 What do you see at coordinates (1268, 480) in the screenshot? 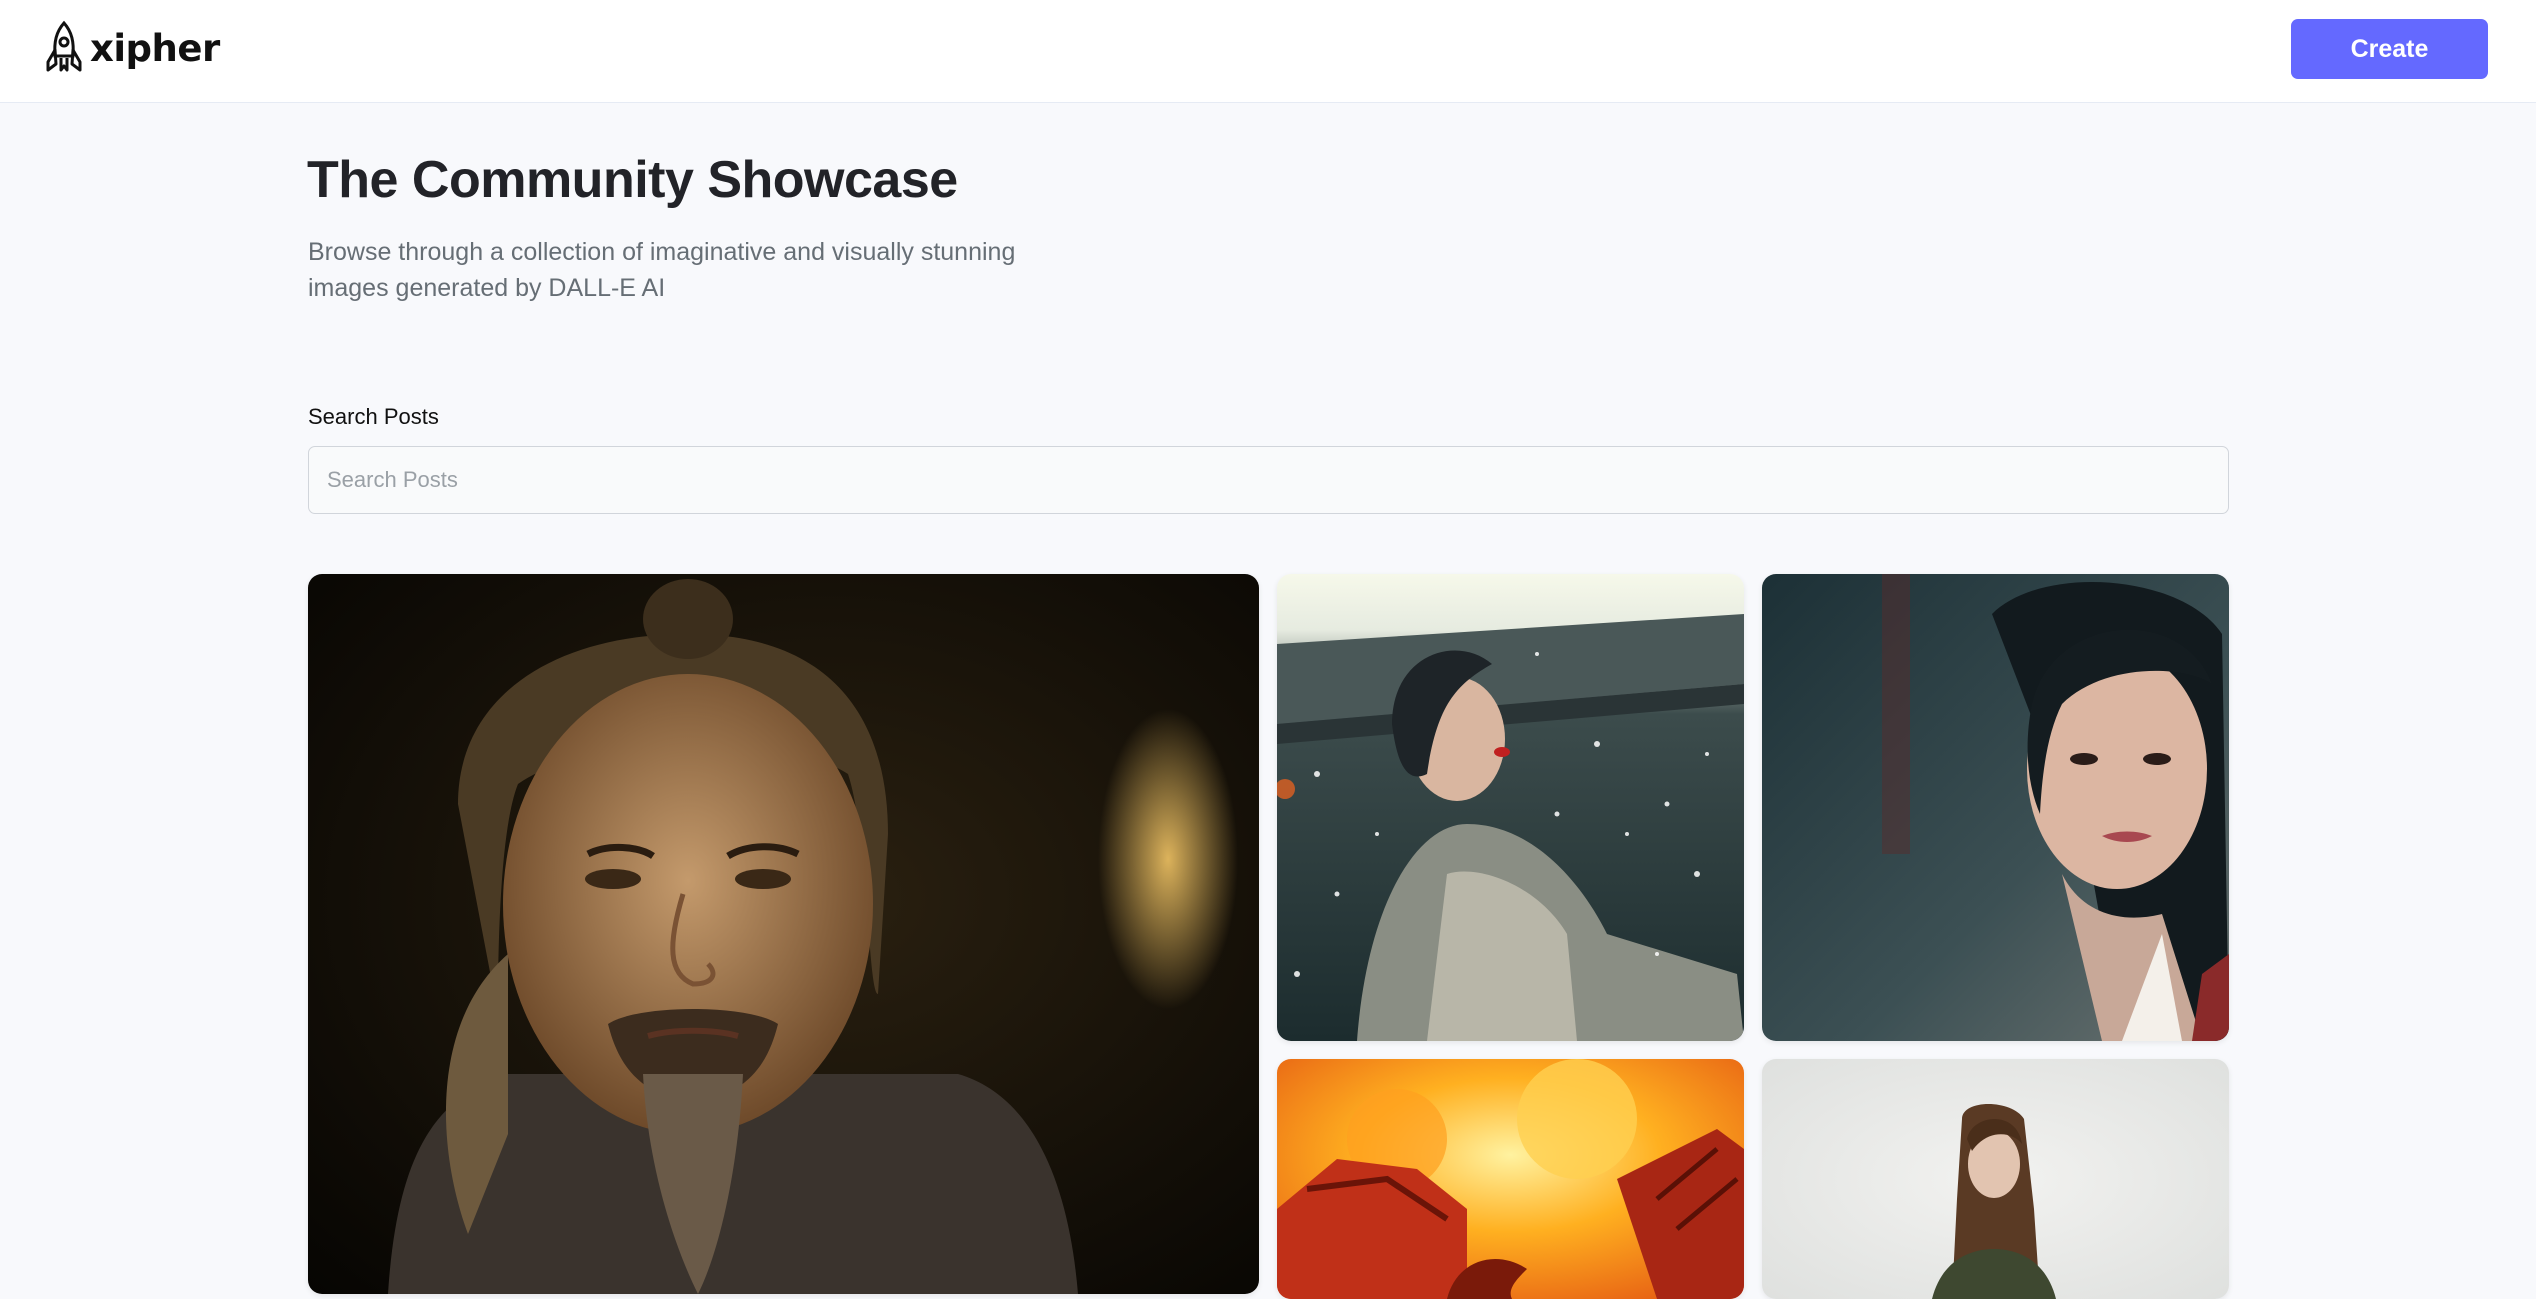
I see `search-input` at bounding box center [1268, 480].